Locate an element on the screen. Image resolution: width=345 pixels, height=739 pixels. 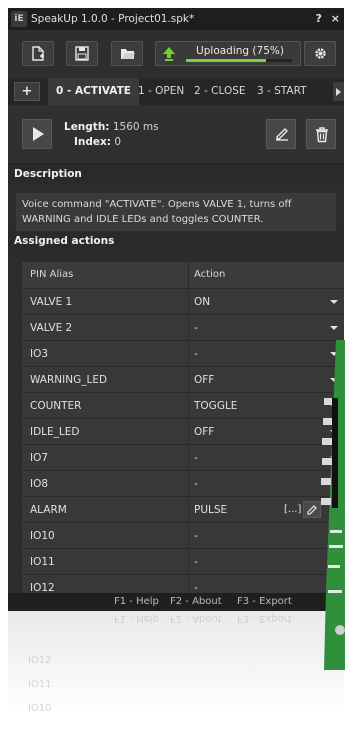
index-info: Index: 0 is located at coordinates (97, 142).